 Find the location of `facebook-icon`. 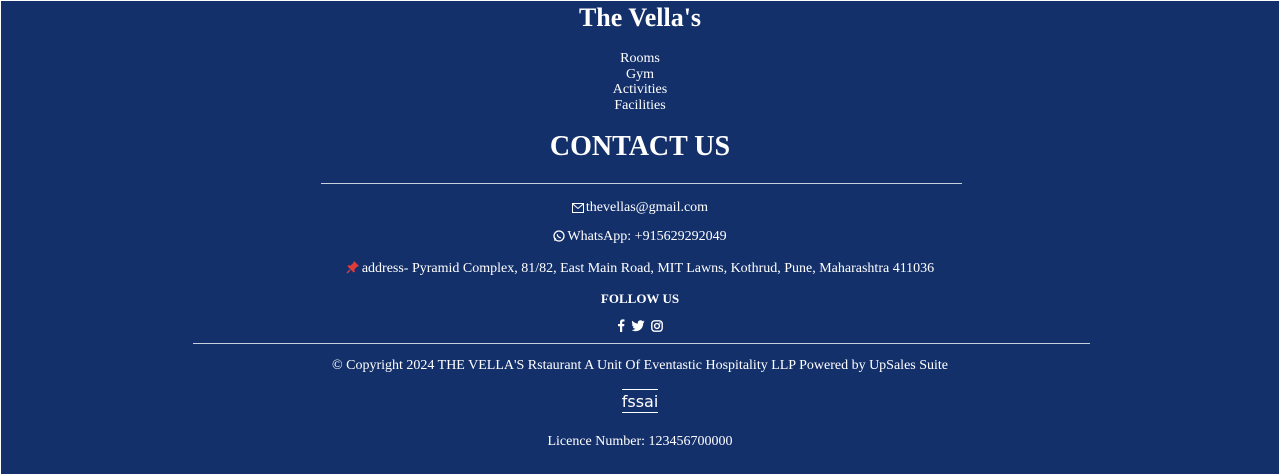

facebook-icon is located at coordinates (621, 327).